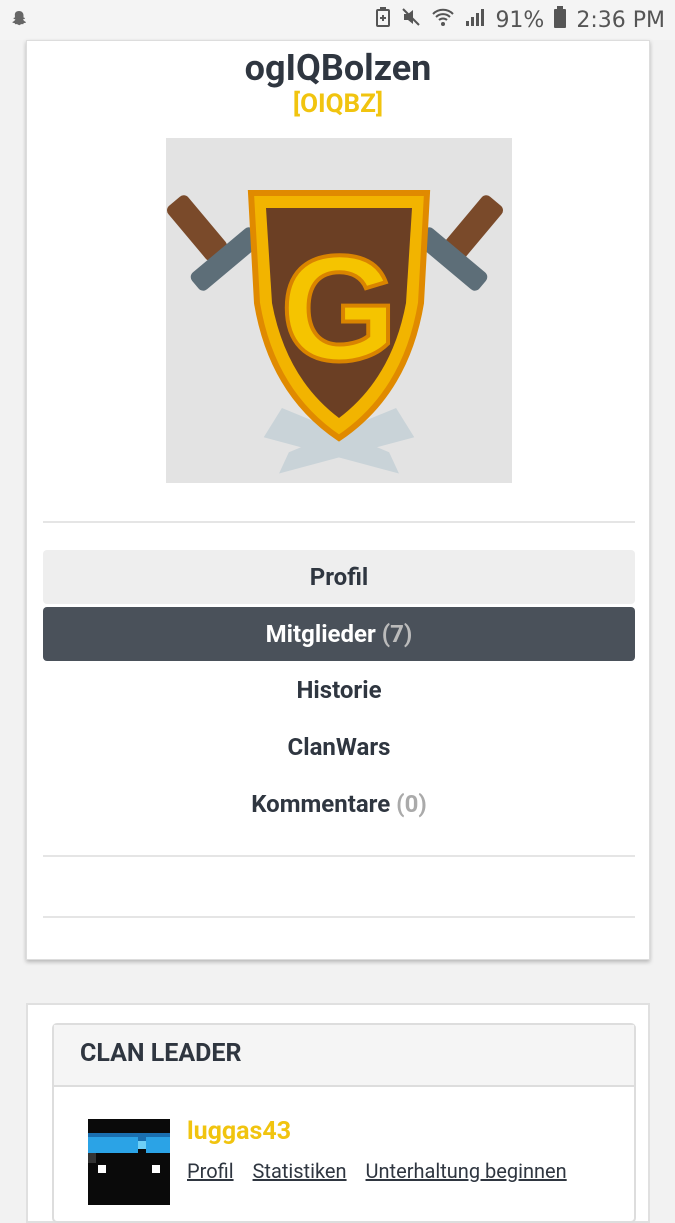 The height and width of the screenshot is (1223, 675). Describe the element at coordinates (129, 1162) in the screenshot. I see `avatar` at that location.